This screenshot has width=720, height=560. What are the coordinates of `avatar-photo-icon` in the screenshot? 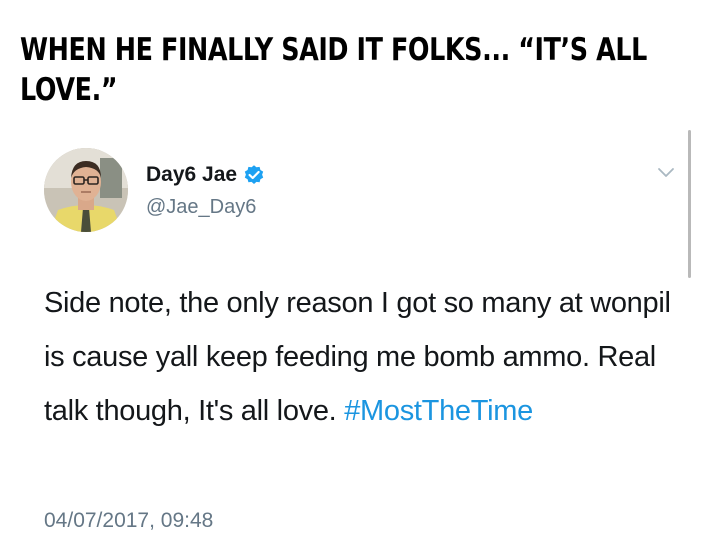 It's located at (86, 190).